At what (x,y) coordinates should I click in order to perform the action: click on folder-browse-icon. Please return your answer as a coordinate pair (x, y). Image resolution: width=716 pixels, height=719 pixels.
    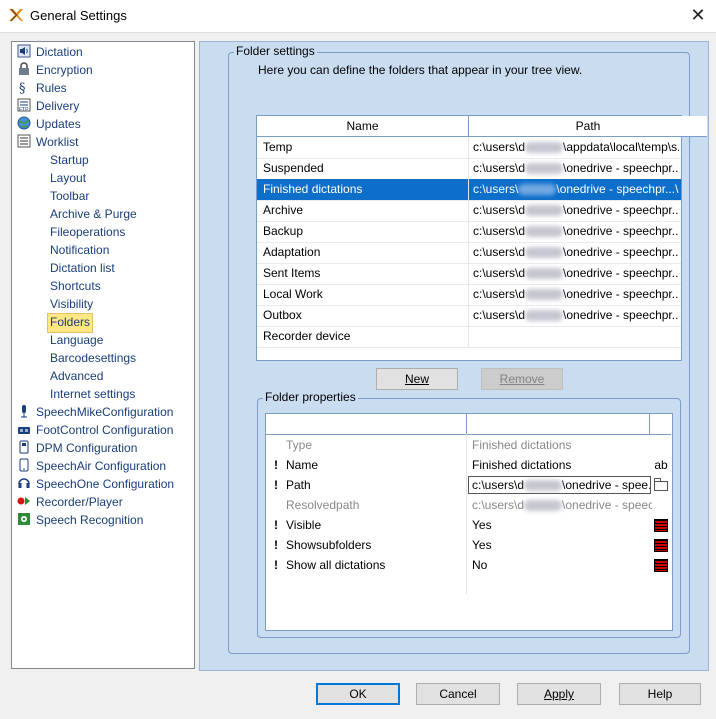
    Looking at the image, I should click on (661, 486).